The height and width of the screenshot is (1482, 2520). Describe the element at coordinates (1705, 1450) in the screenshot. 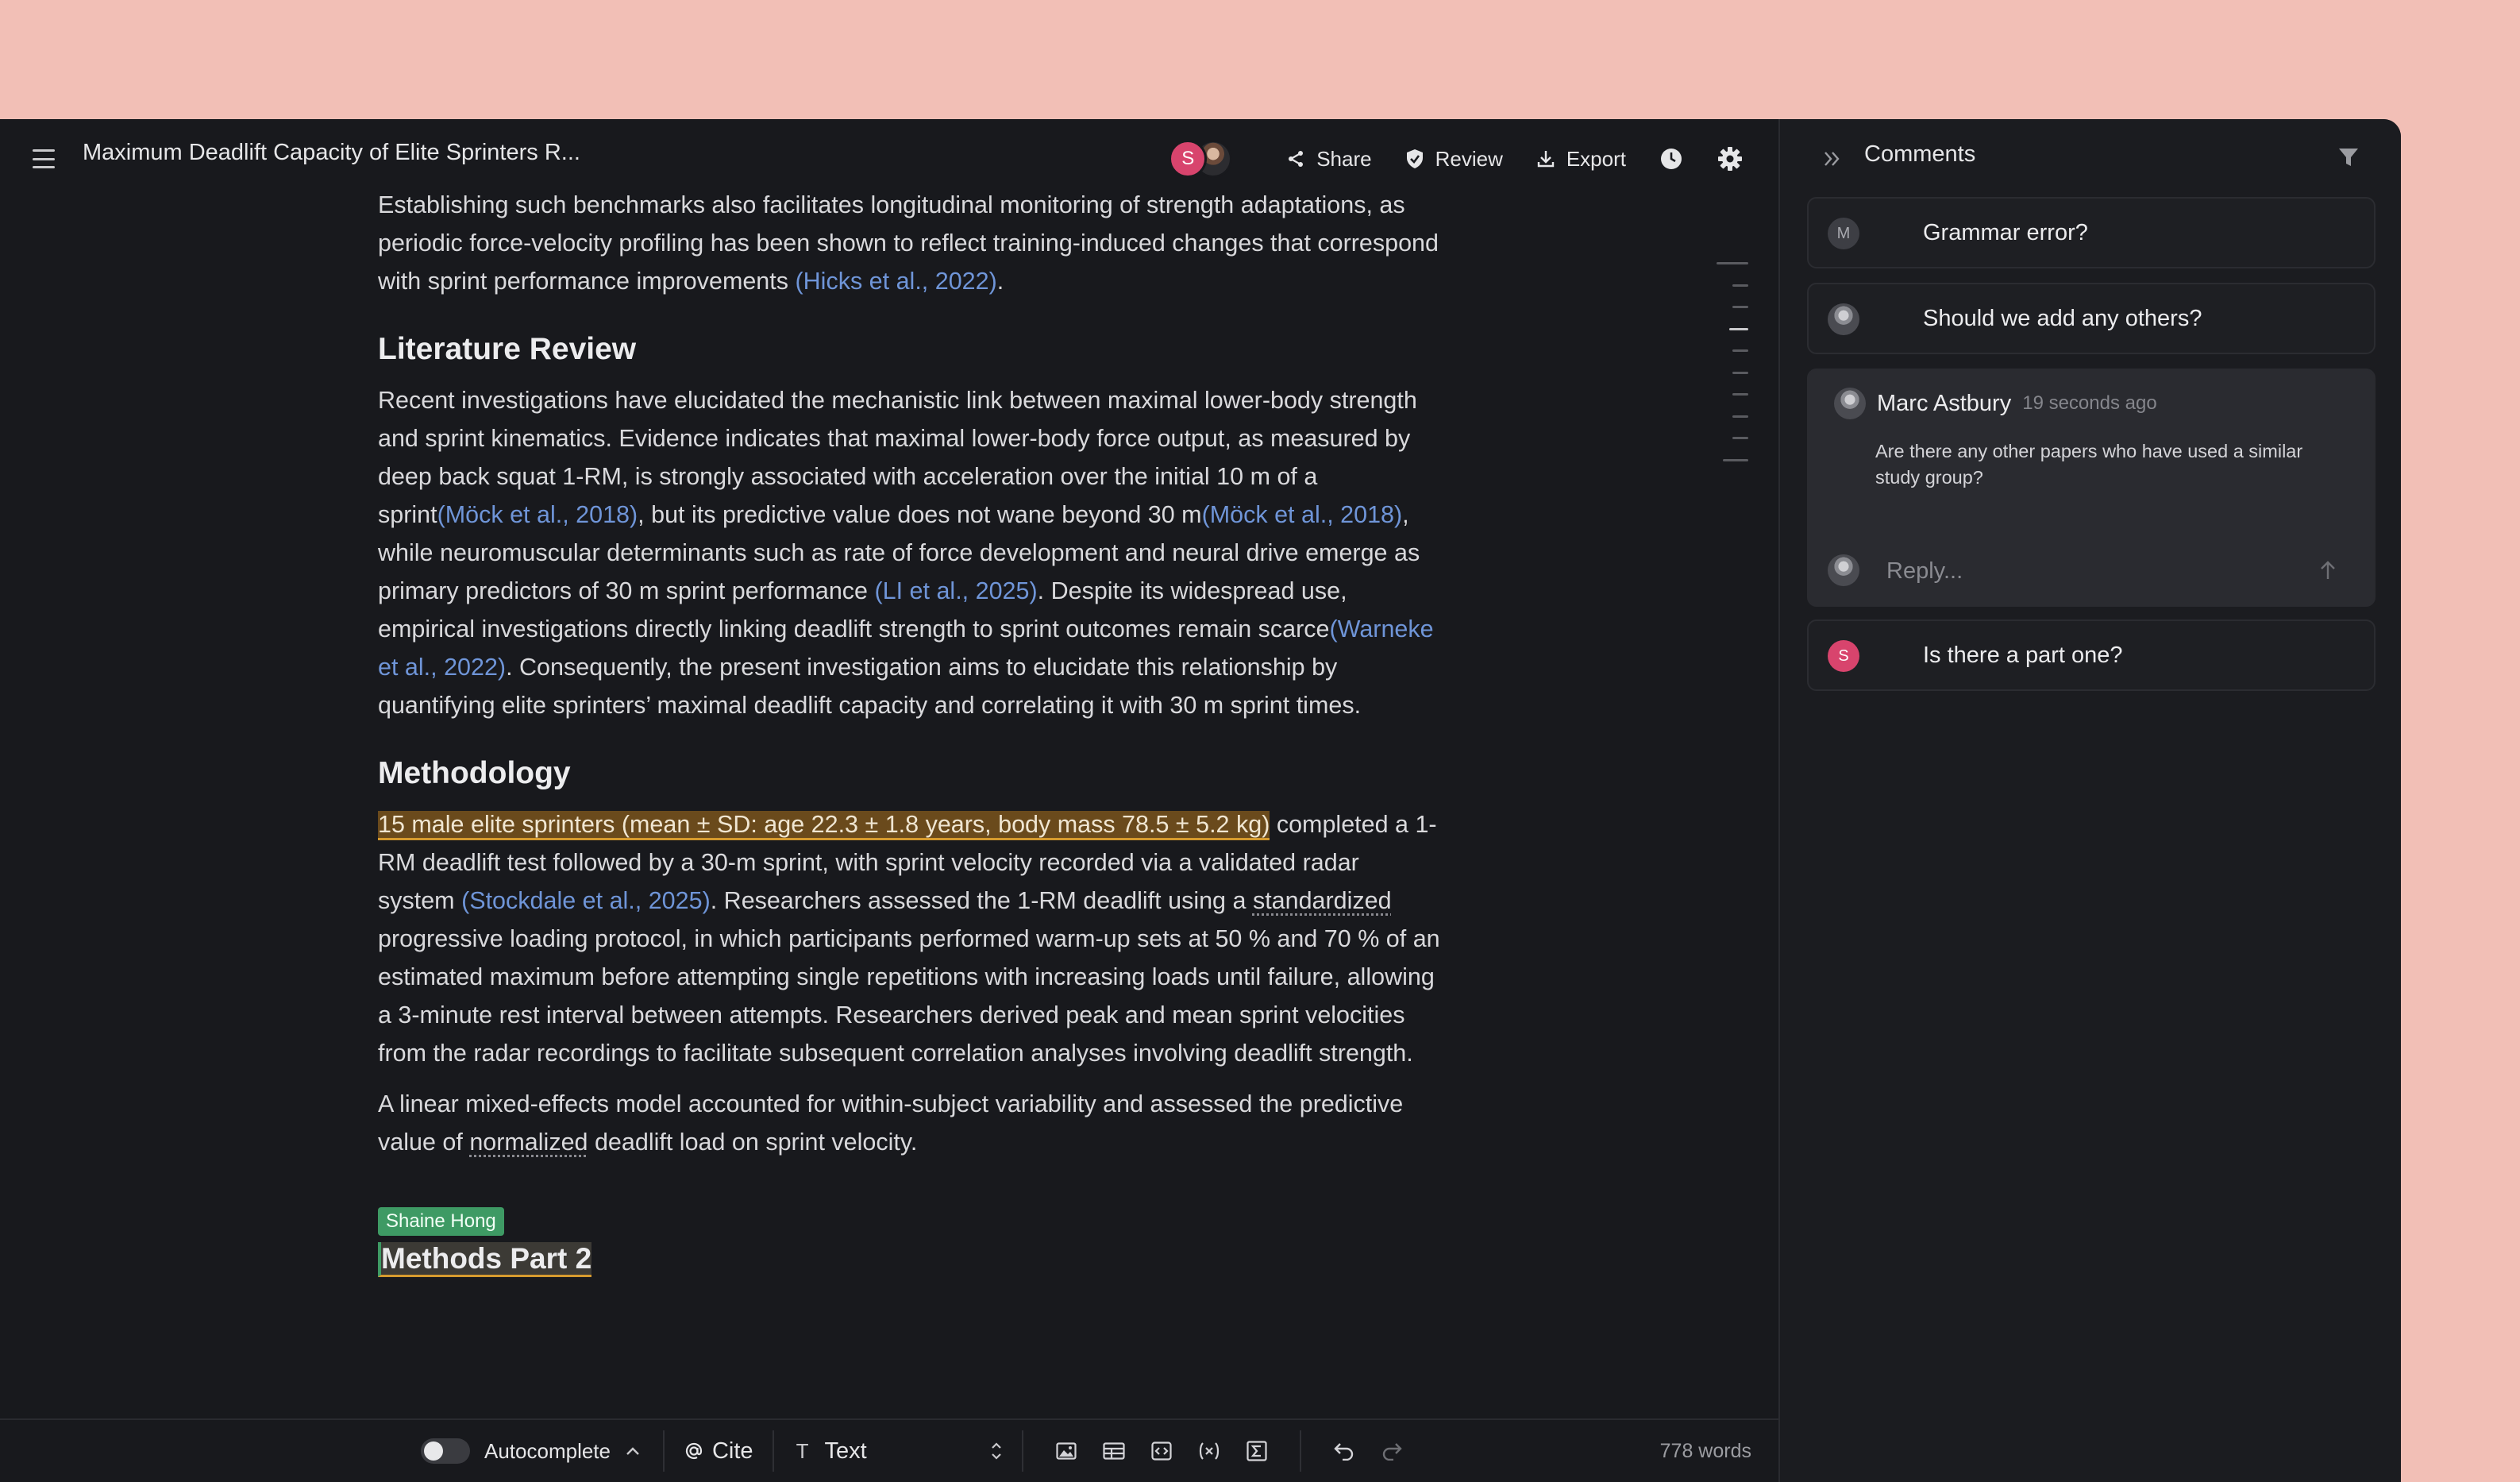

I see `word-count: 778 words` at that location.